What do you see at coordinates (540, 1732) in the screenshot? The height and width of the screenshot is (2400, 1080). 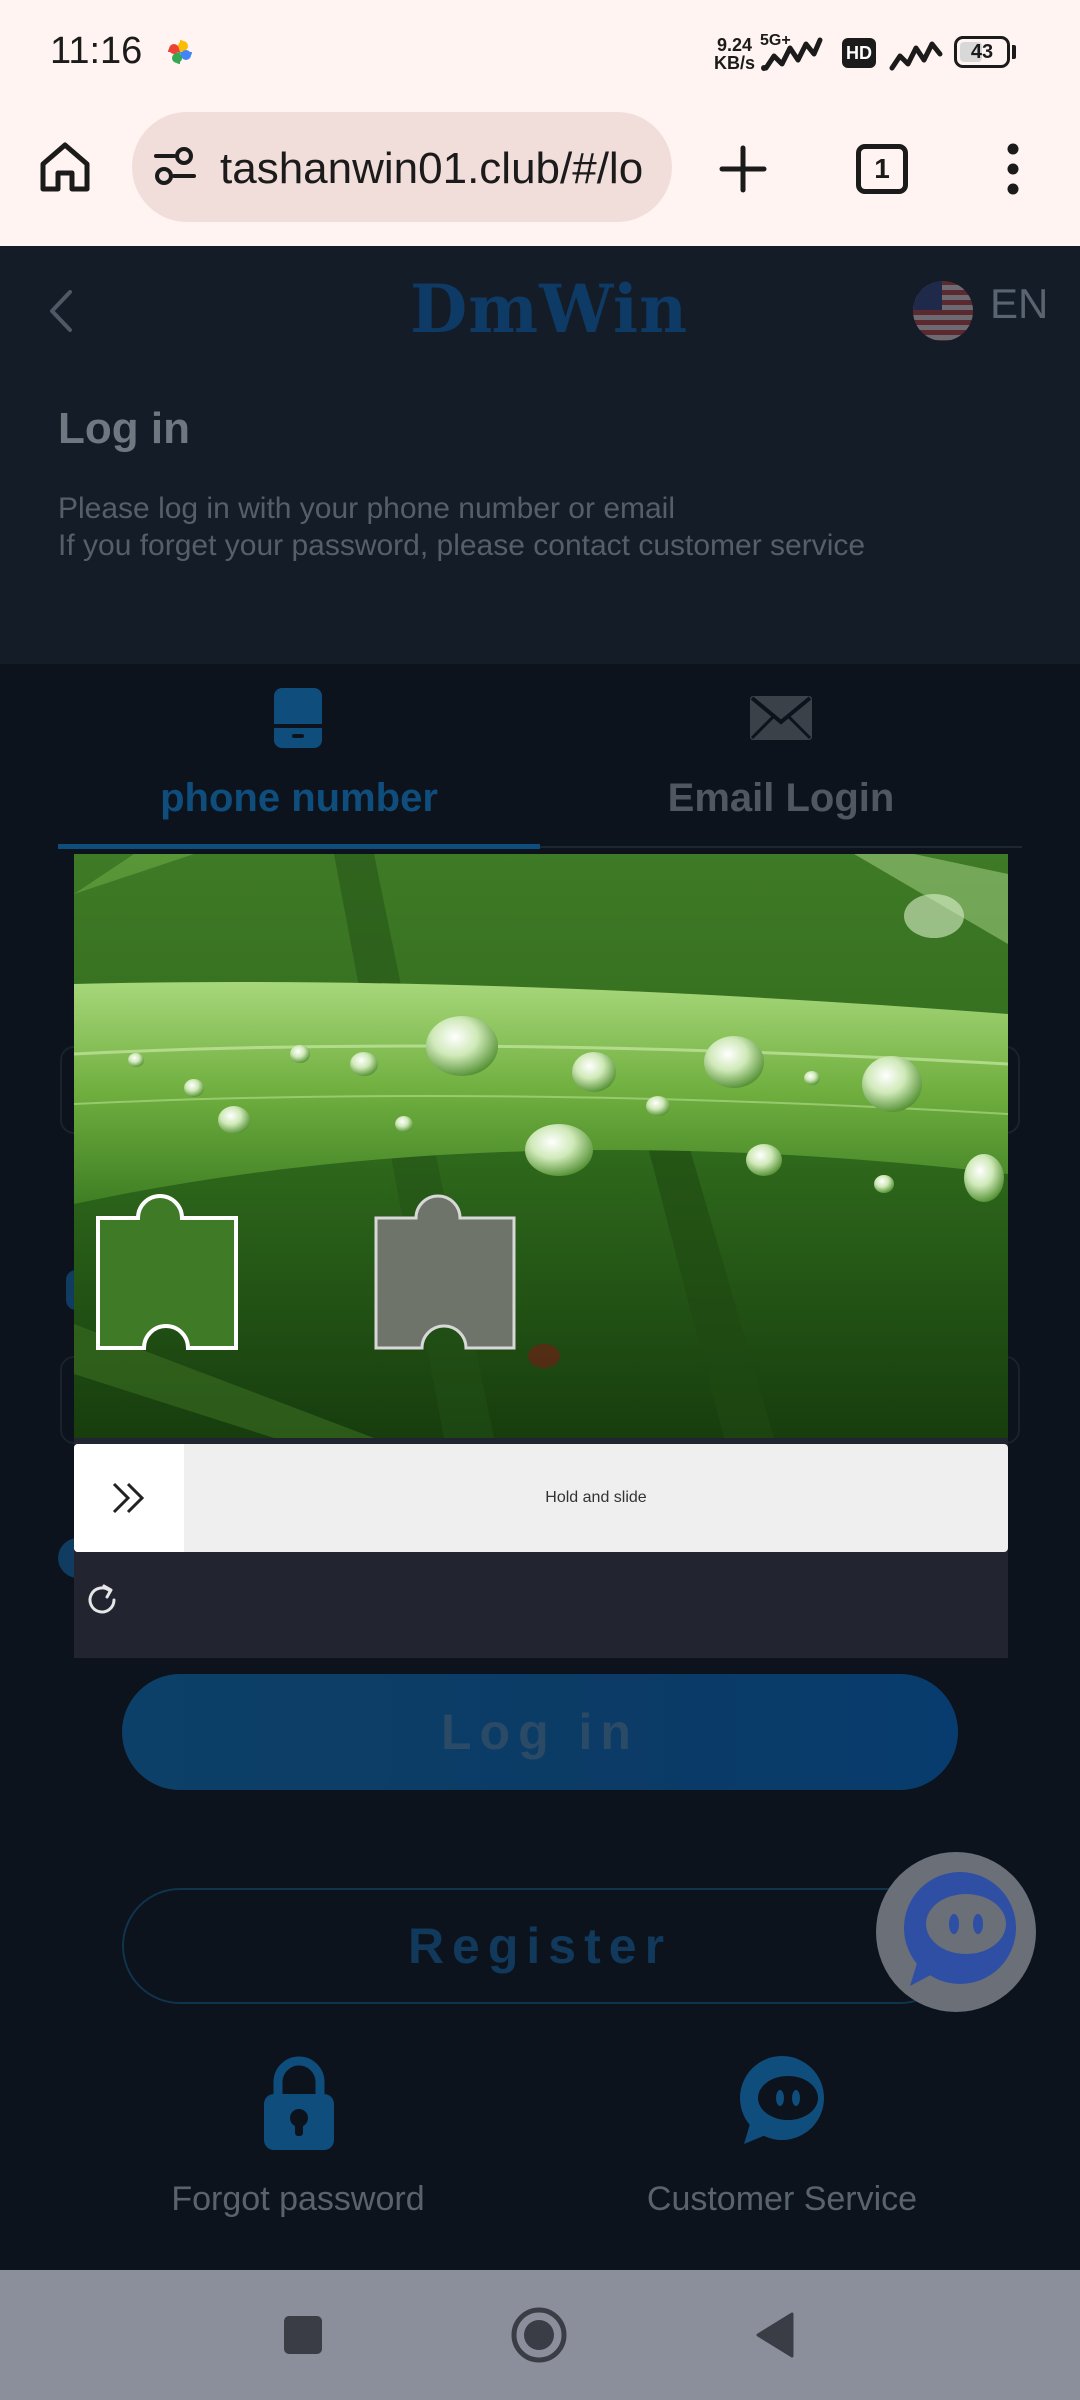 I see `login-button: Log in` at bounding box center [540, 1732].